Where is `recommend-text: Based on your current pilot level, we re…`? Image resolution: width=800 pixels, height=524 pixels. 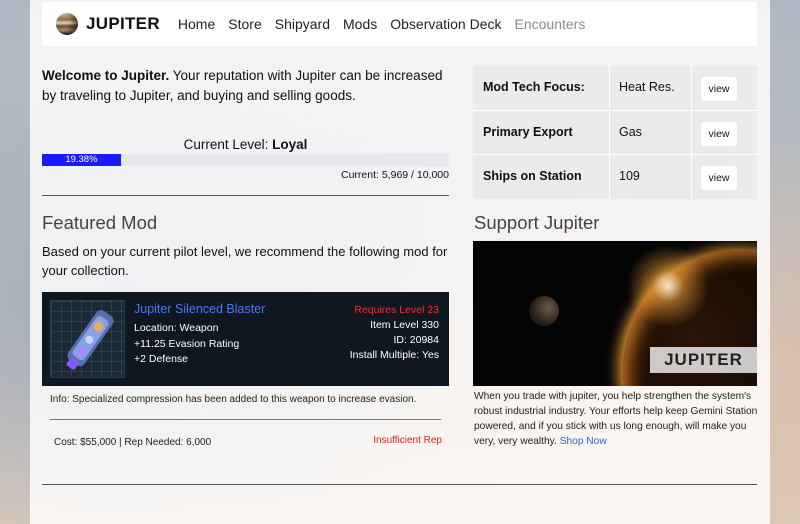 recommend-text: Based on your current pilot level, we re… is located at coordinates (245, 261).